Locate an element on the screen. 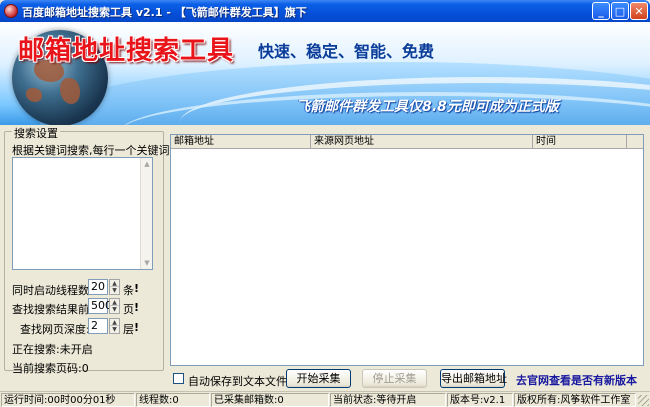 The height and width of the screenshot is (407, 650). results-unit: 页 is located at coordinates (128, 309).